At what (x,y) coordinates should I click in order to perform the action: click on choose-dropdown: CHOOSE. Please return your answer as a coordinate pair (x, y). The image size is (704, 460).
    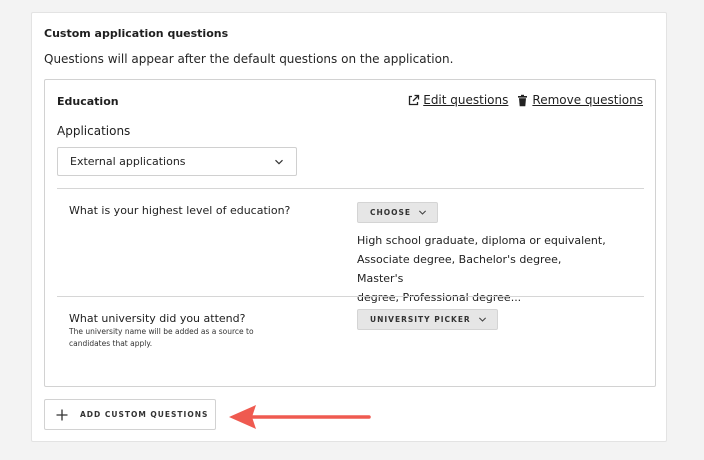
    Looking at the image, I should click on (398, 212).